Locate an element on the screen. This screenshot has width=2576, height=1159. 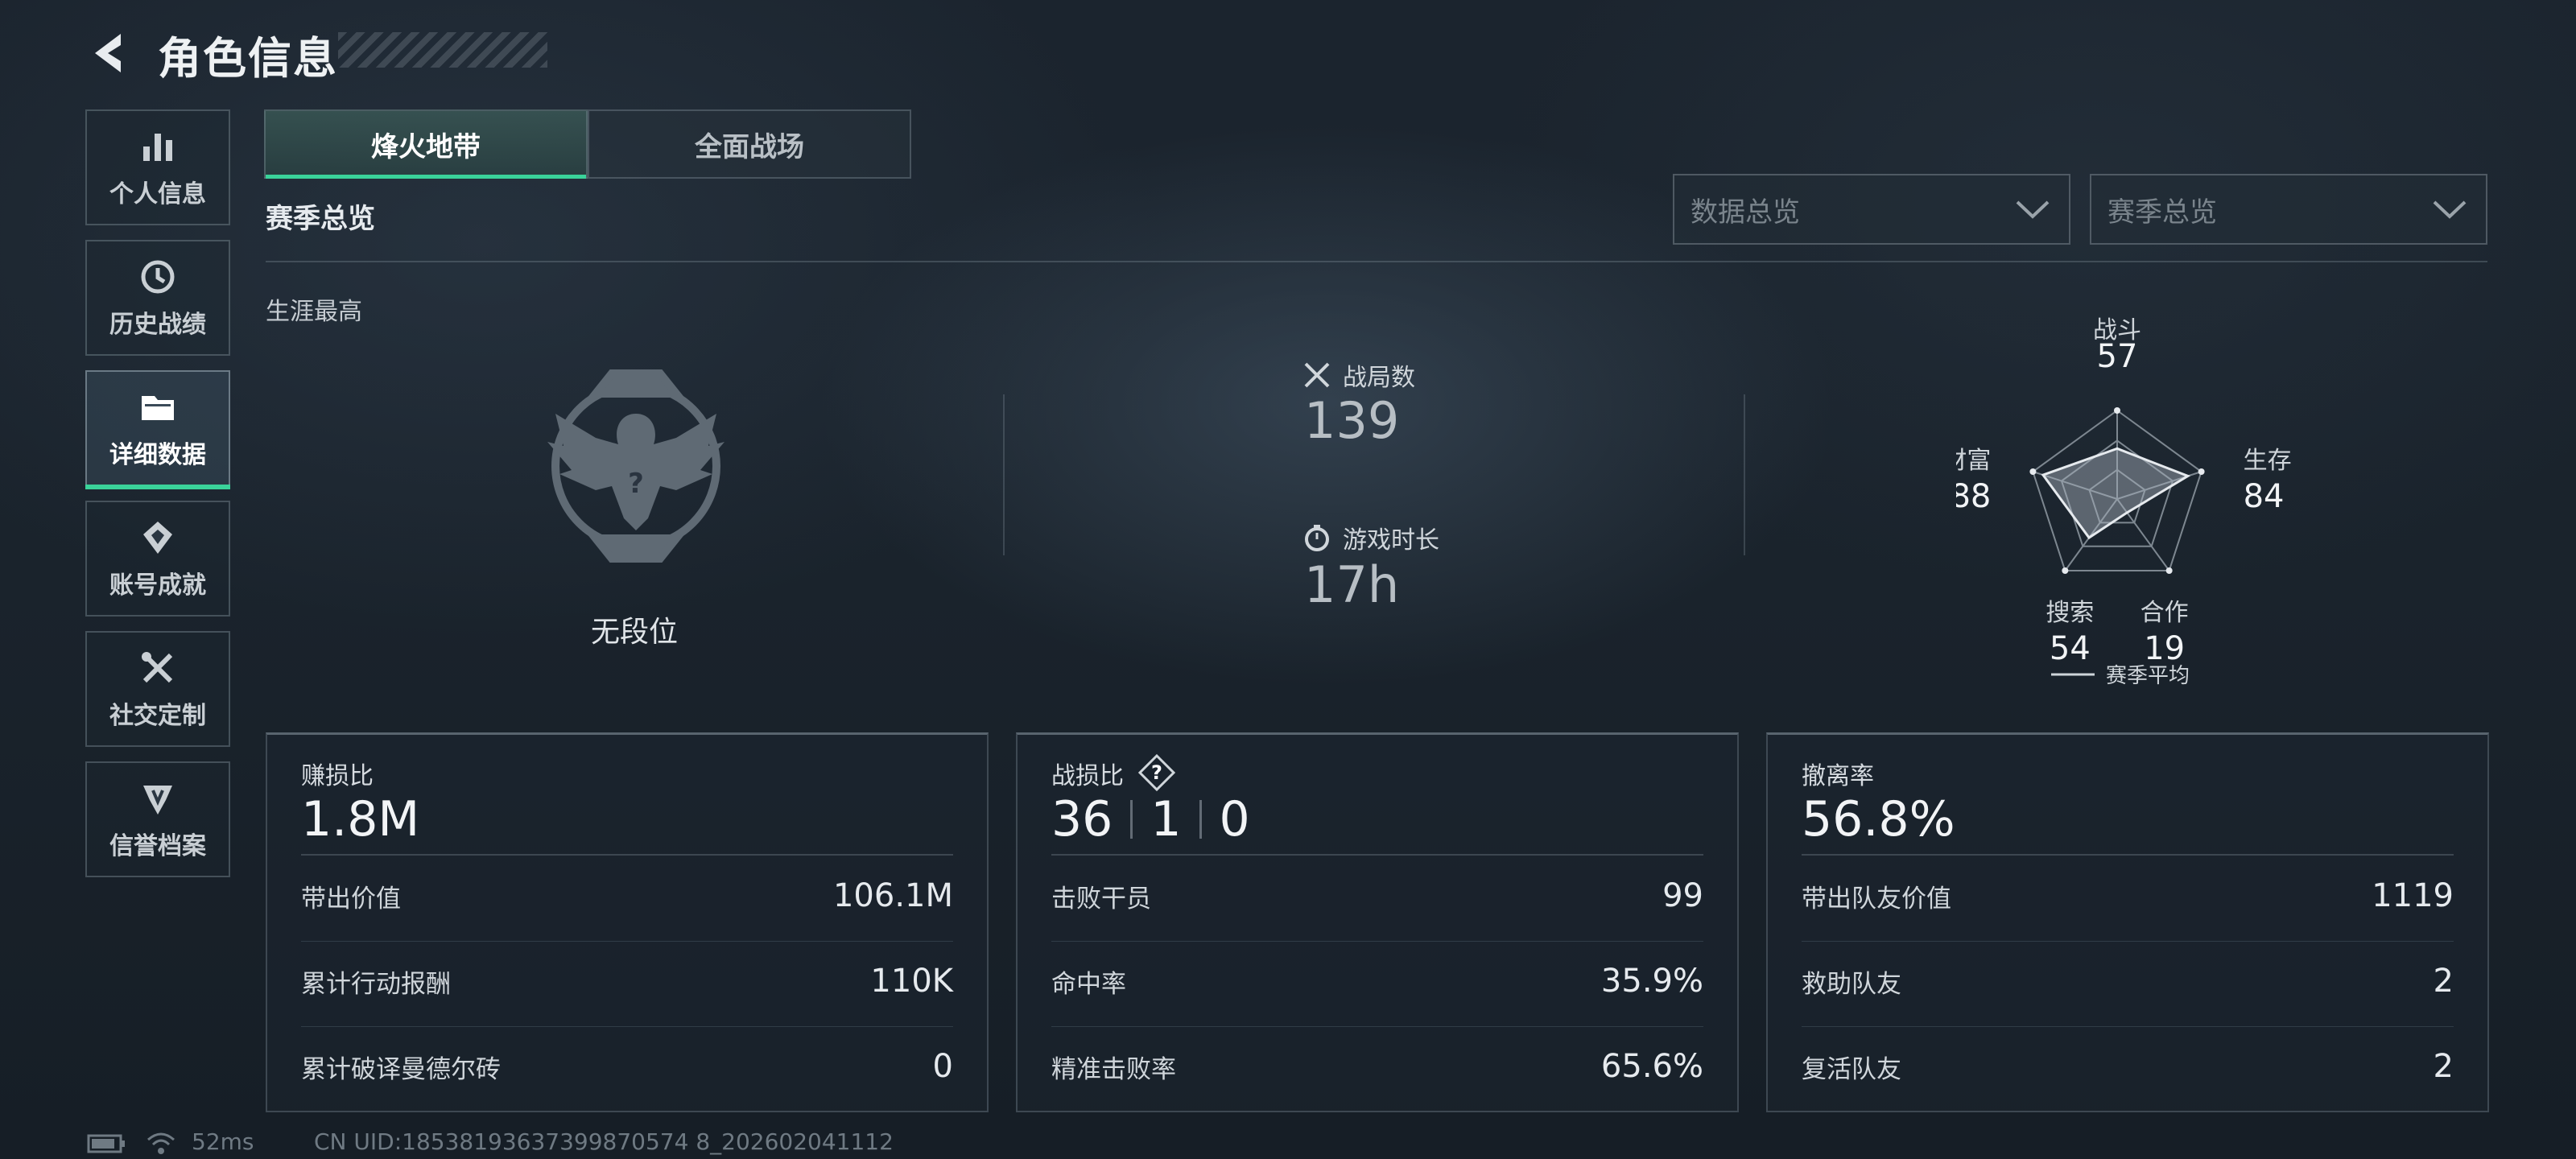
chevron-down-icon is located at coordinates (2450, 210).